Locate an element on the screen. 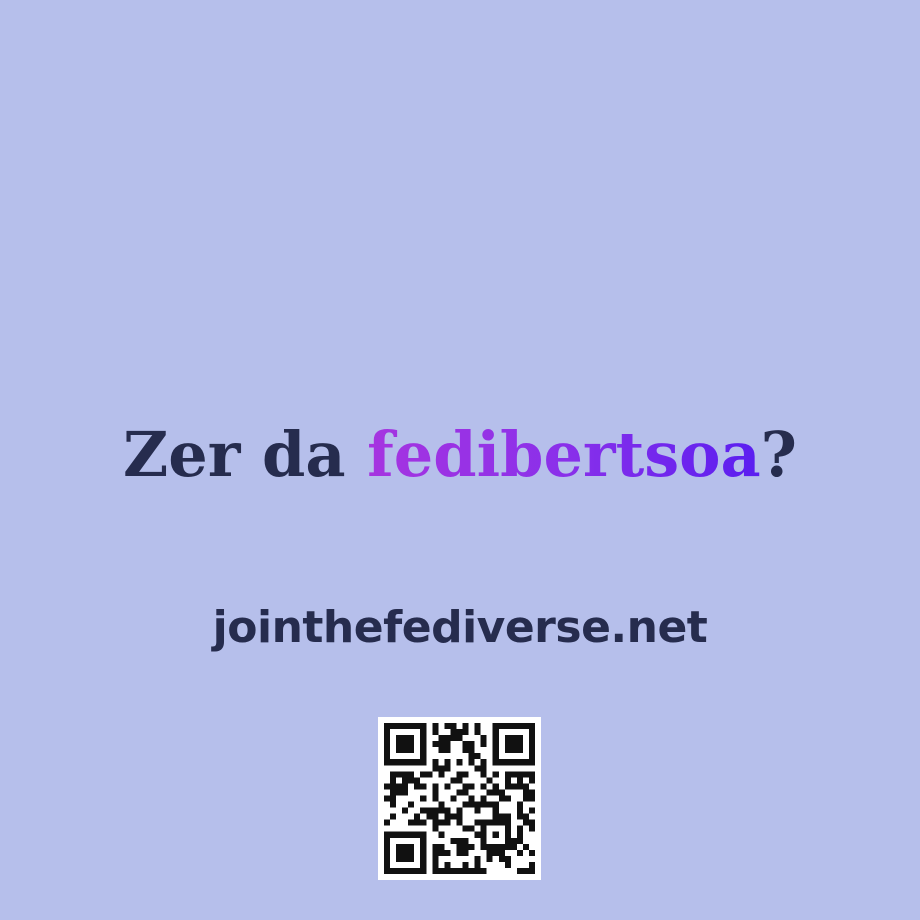 Image resolution: width=920 pixels, height=920 pixels. page-title: Zer da fedibertsoa? is located at coordinates (460, 455).